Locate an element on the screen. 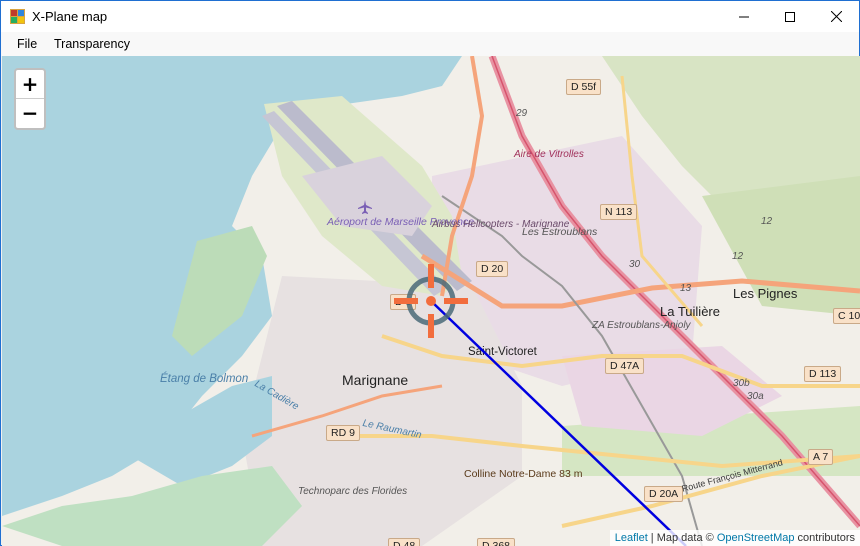 This screenshot has width=860, height=546. attribution-tail: contributors is located at coordinates (824, 538).